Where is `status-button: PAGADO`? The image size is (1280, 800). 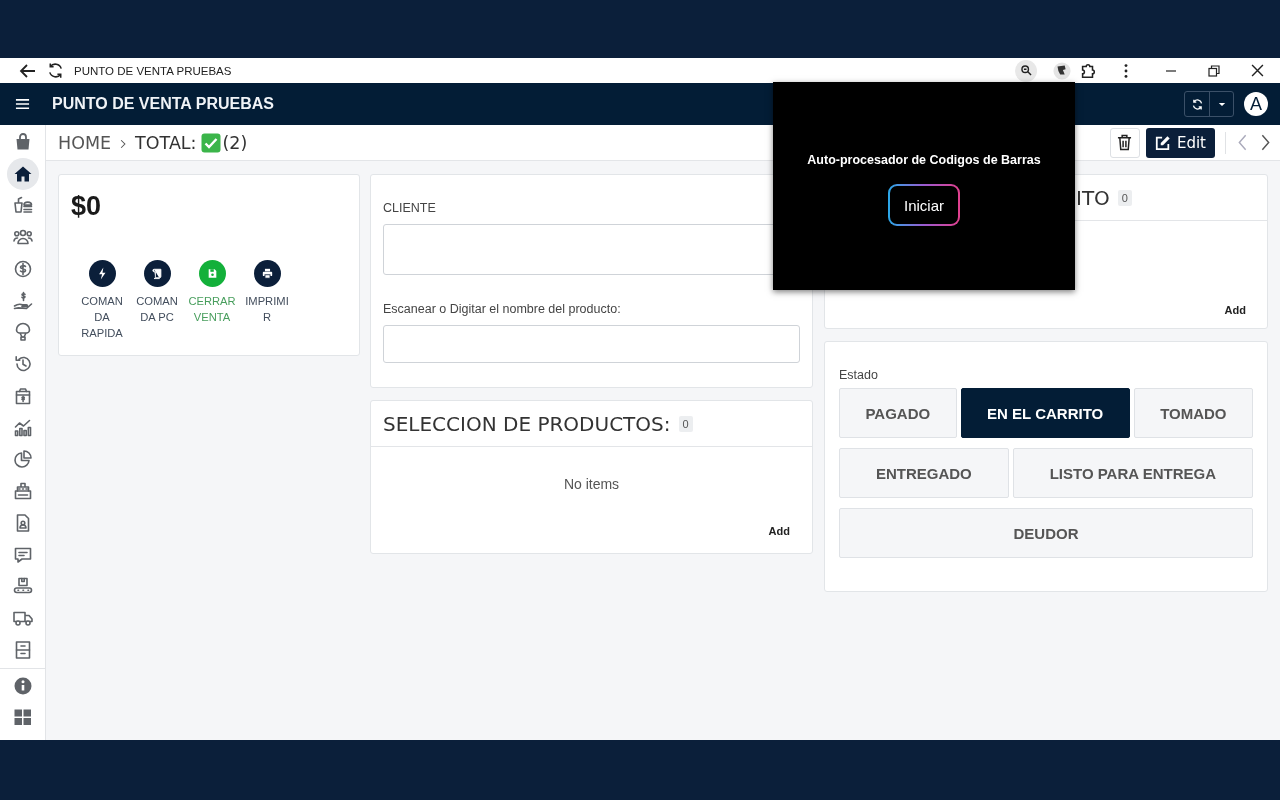
status-button: PAGADO is located at coordinates (898, 413).